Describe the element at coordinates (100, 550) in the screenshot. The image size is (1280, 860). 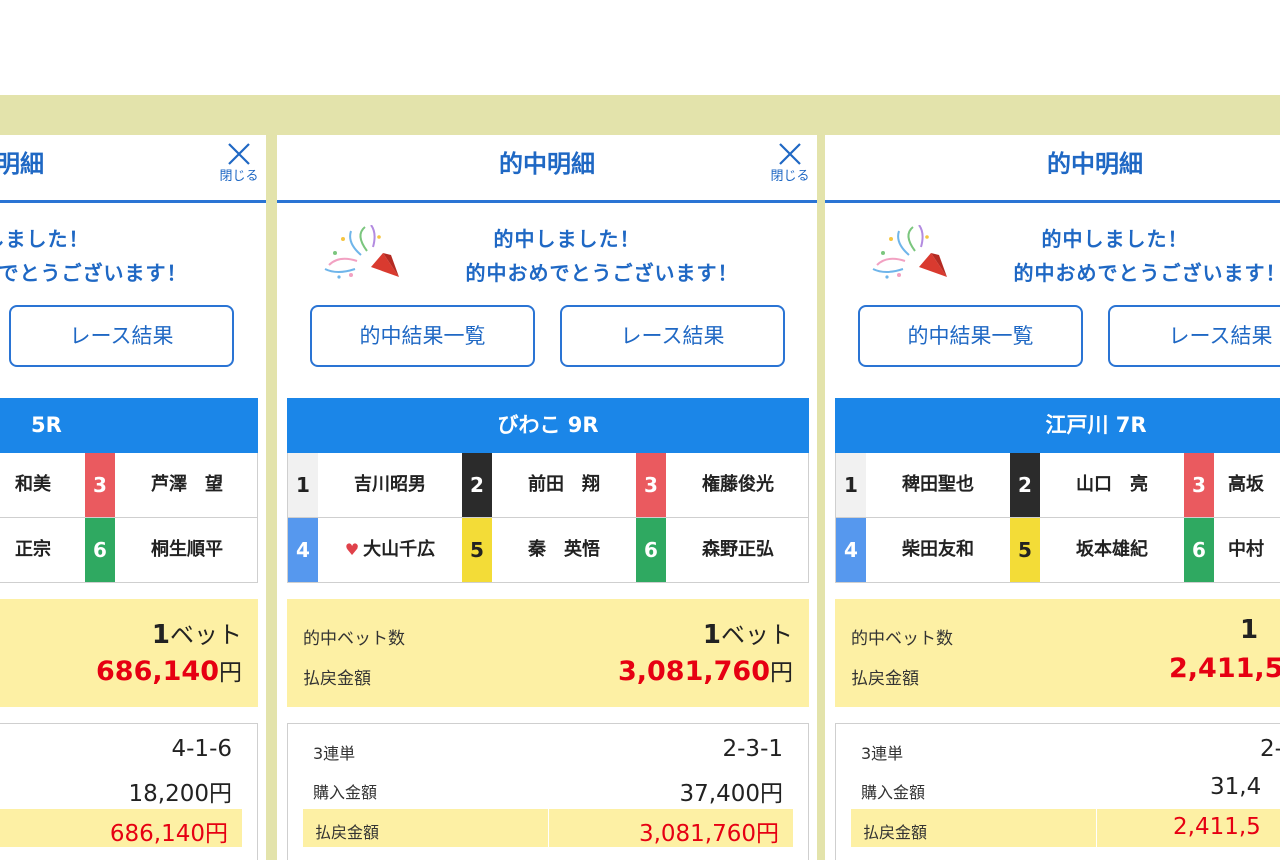
I see `racer-number: 6` at that location.